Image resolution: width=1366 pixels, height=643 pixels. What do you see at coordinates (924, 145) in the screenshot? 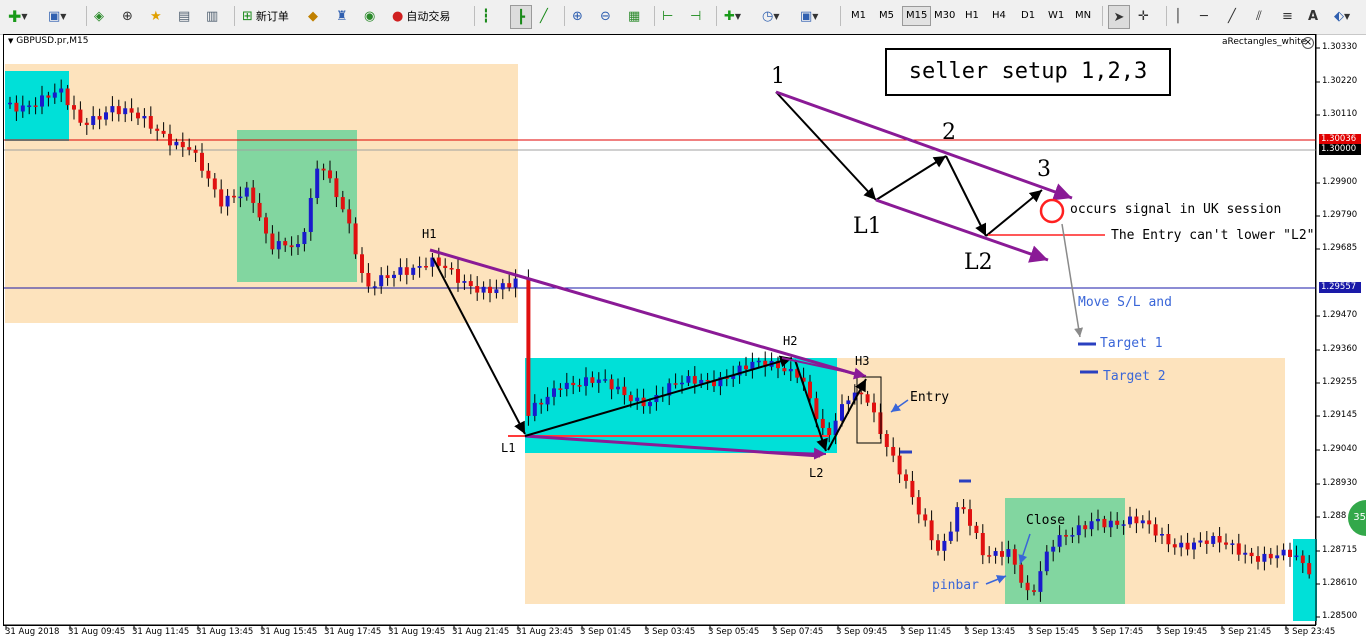
I see `setup-upper-trendline` at bounding box center [924, 145].